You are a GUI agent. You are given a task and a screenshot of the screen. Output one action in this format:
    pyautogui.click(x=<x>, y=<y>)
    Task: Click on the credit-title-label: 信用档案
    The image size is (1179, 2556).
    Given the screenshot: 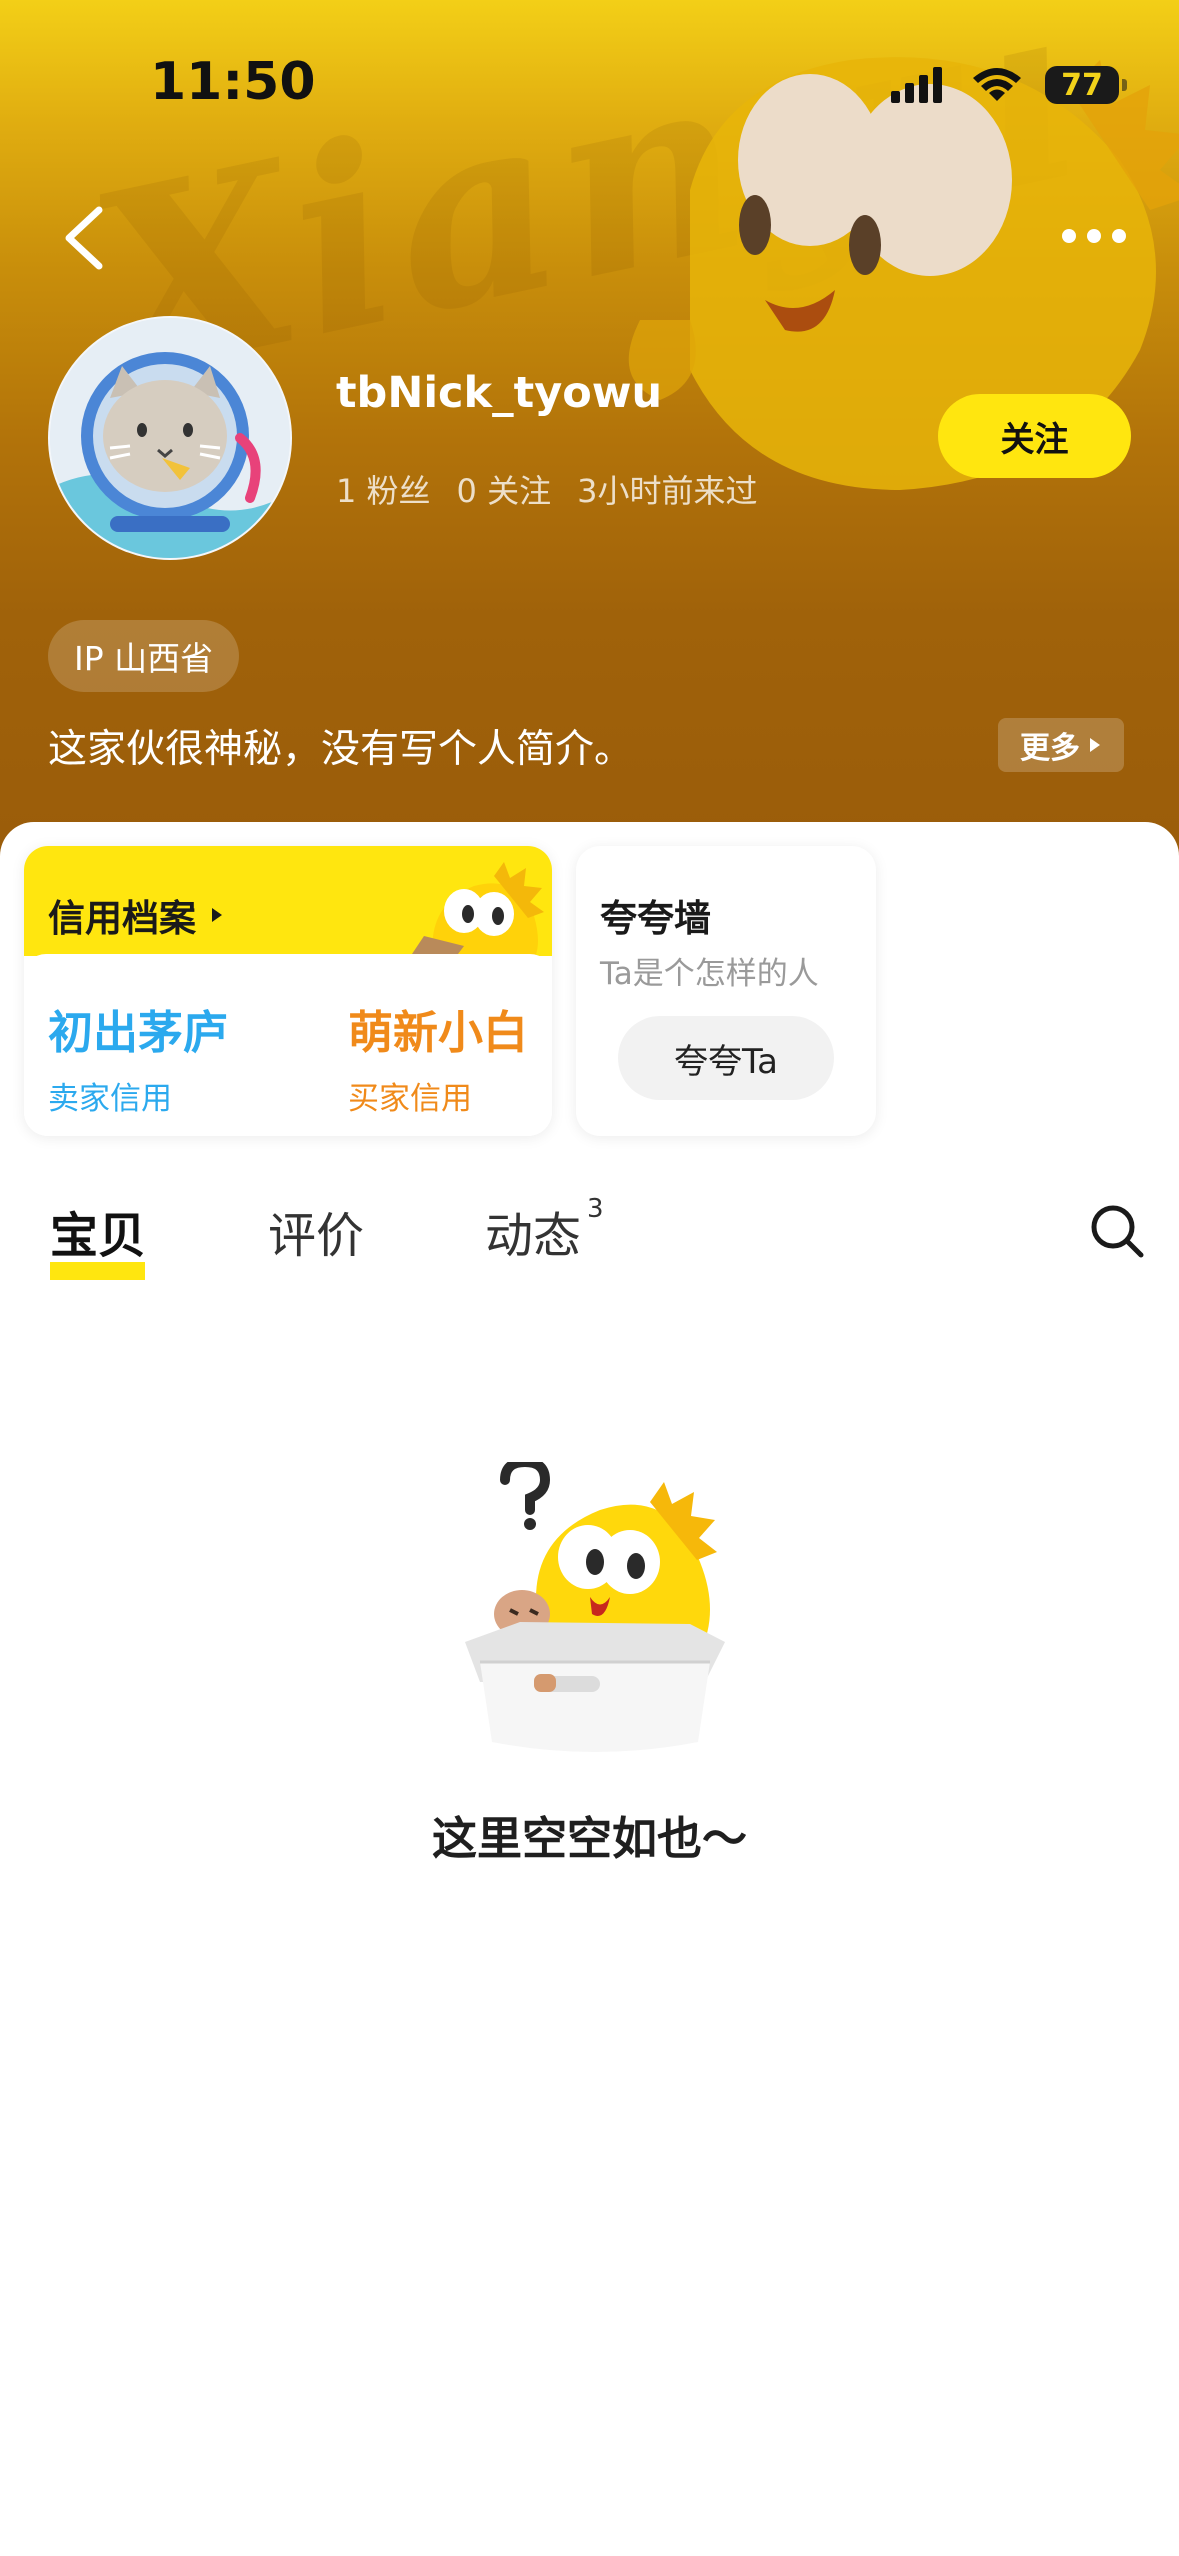 What is the action you would take?
    pyautogui.click(x=122, y=918)
    